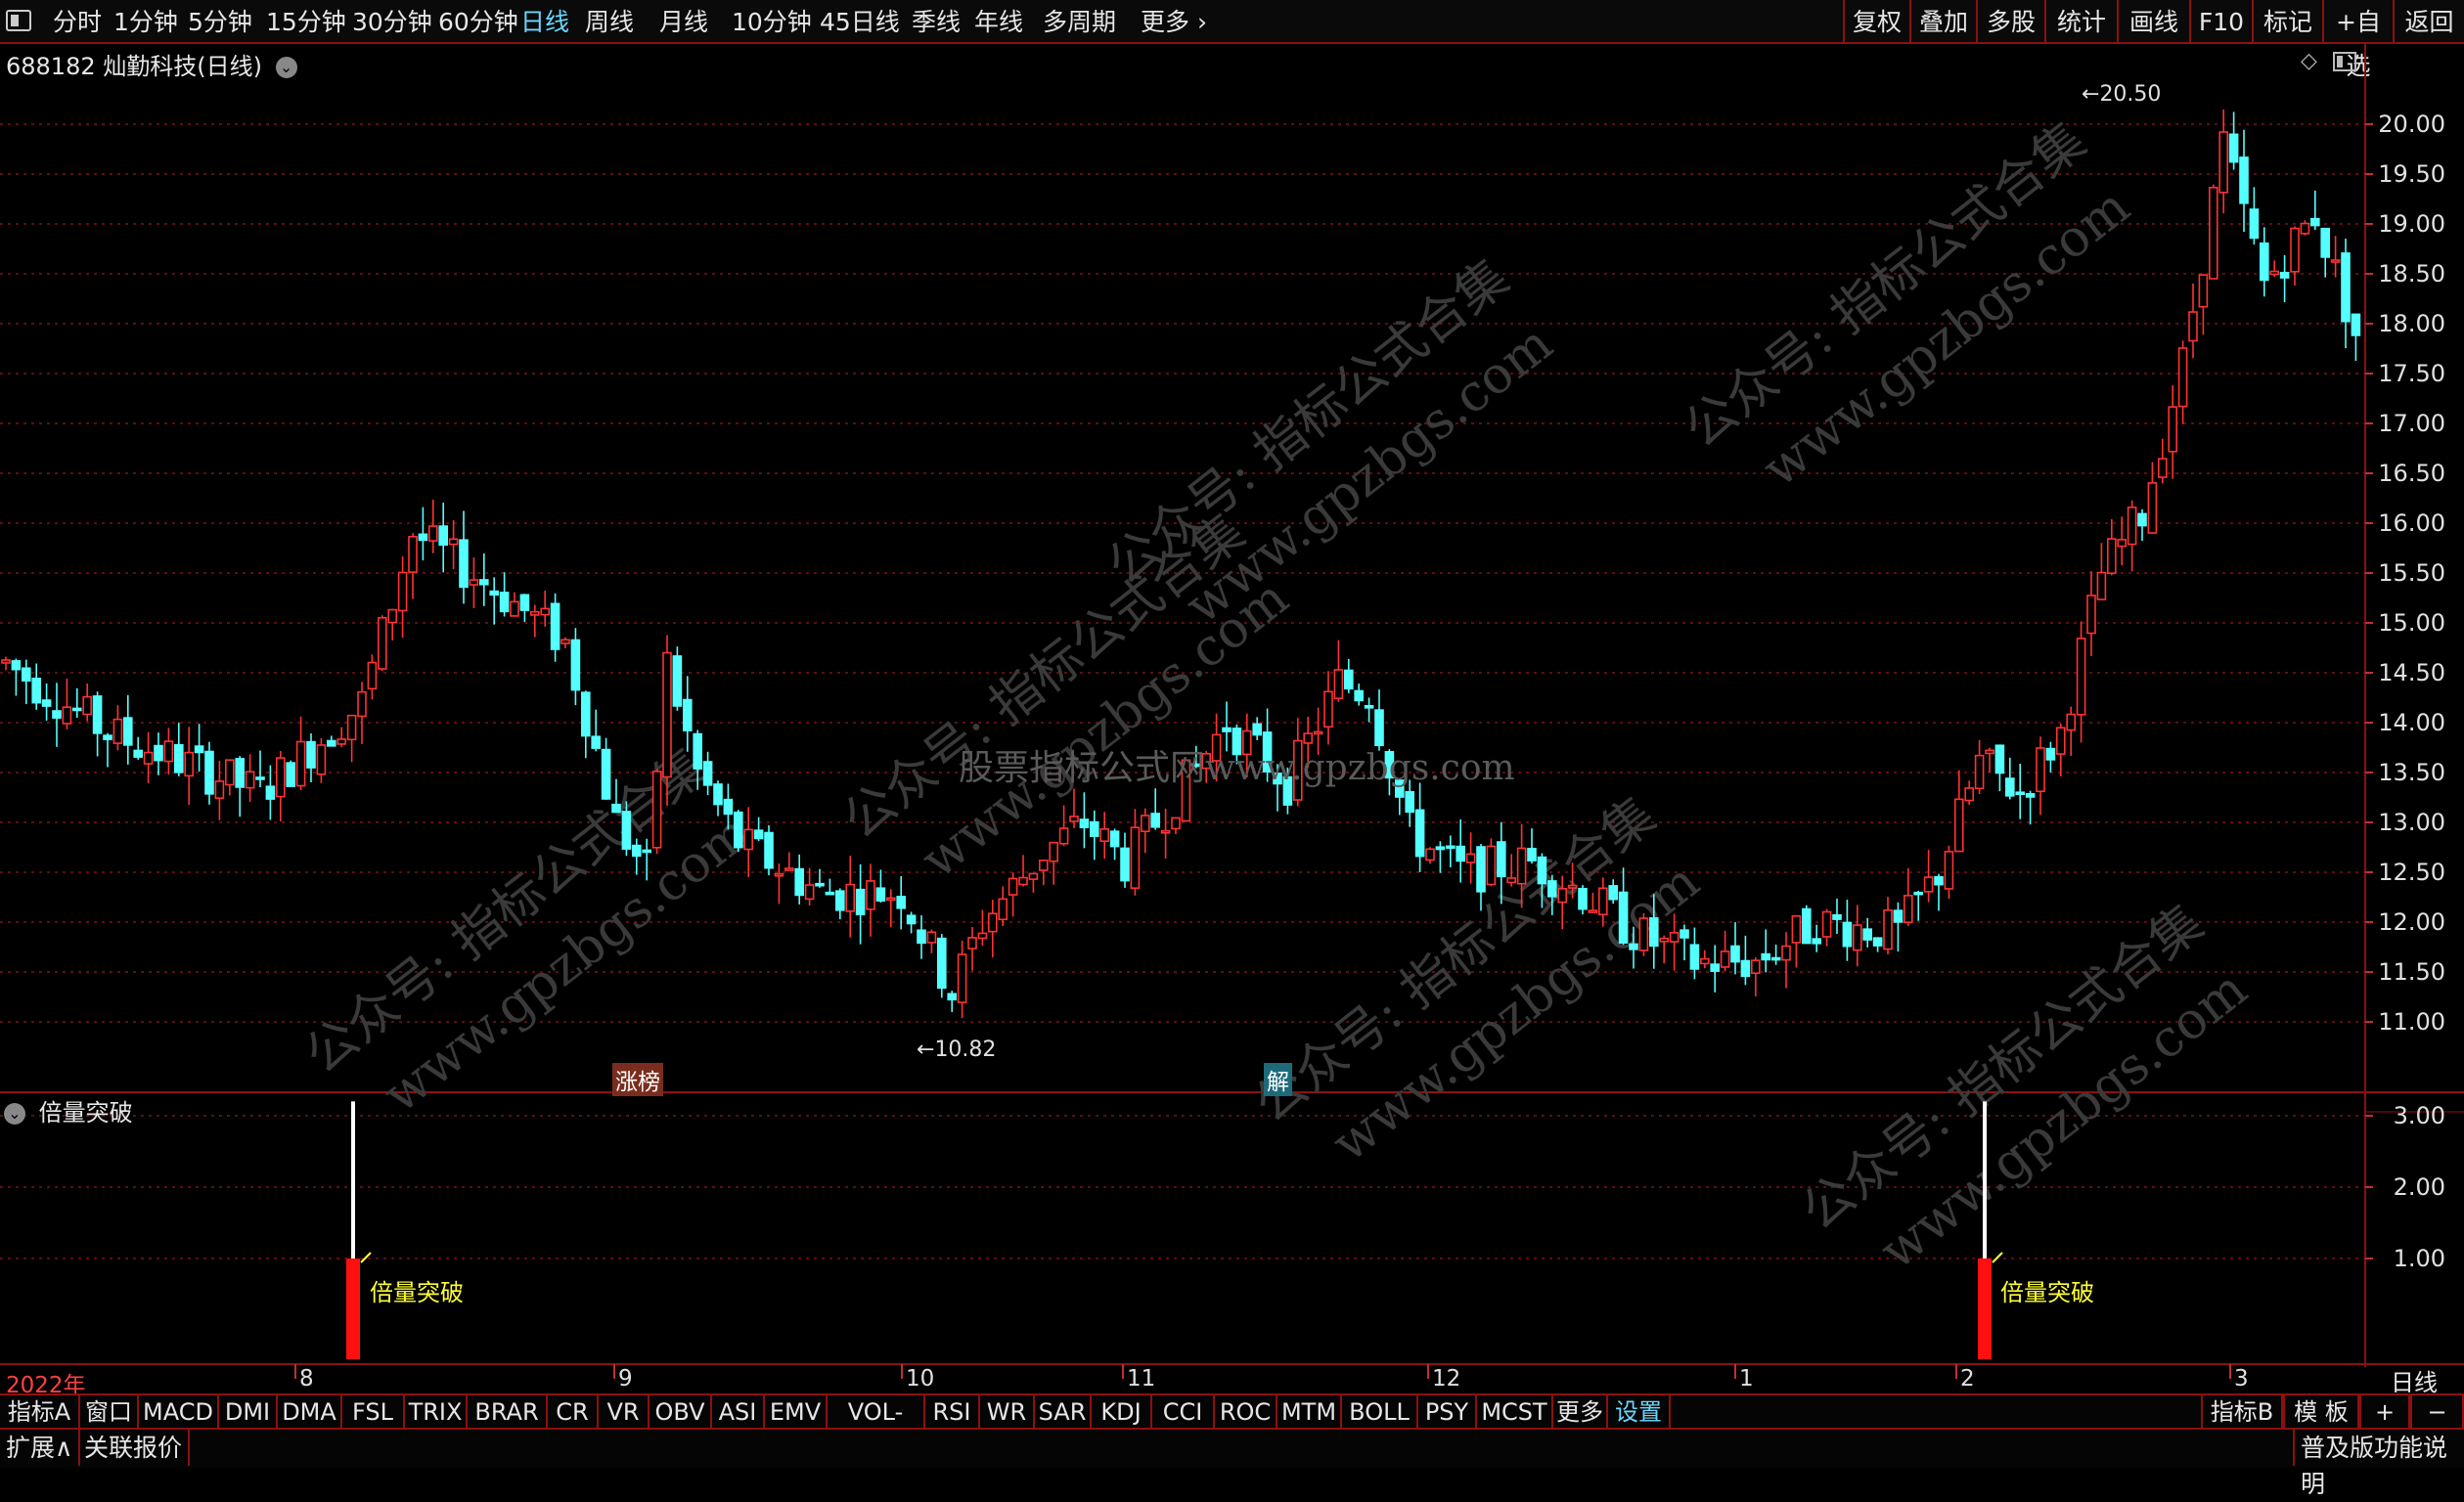 This screenshot has width=2464, height=1502. Describe the element at coordinates (1246, 1412) in the screenshot. I see `indicator-tab-19: ROC` at that location.